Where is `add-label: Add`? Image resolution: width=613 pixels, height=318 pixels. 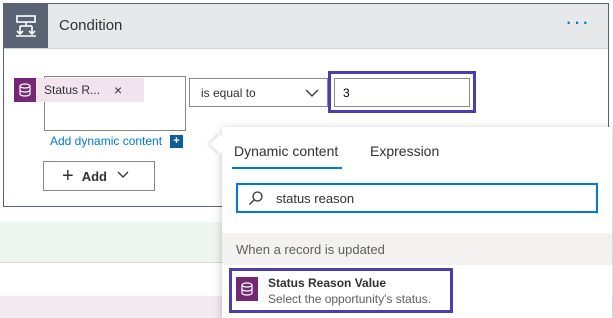
add-label: Add is located at coordinates (94, 176).